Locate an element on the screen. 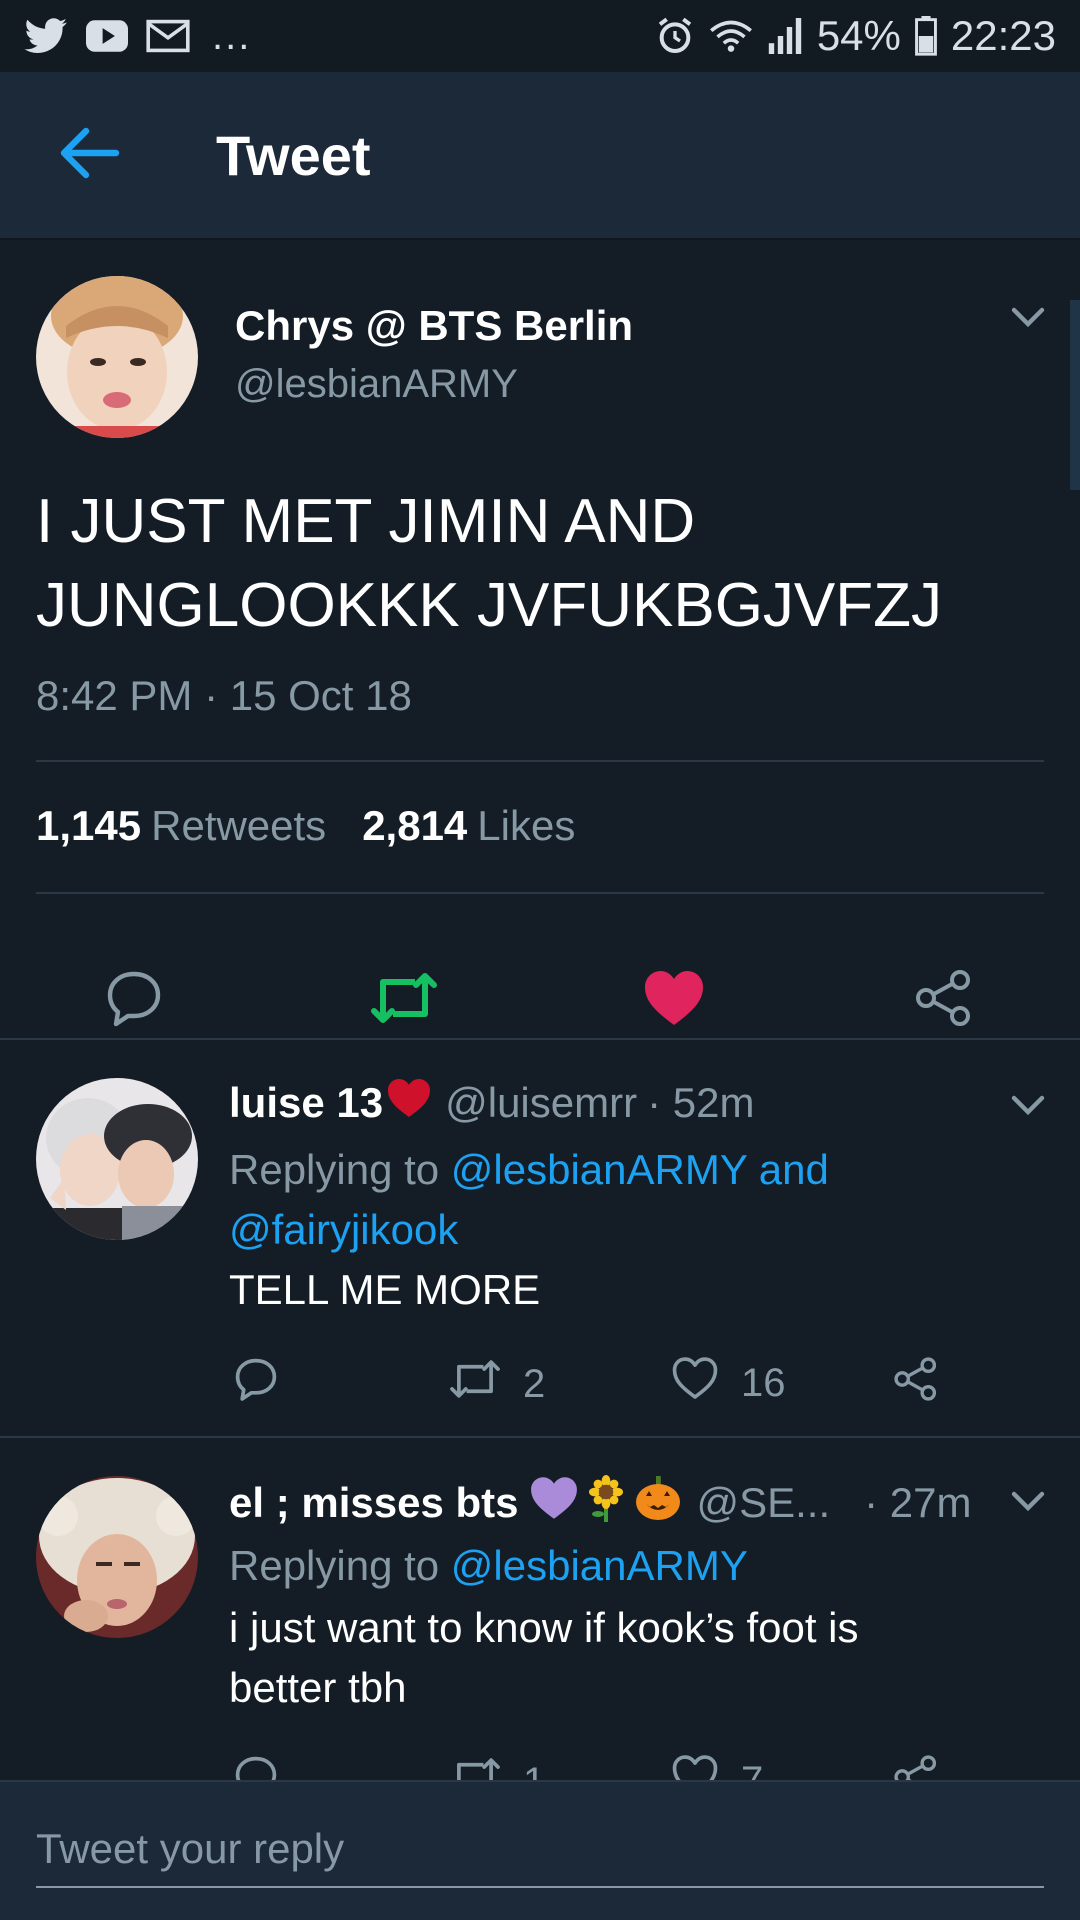  replying-to: Replying to @lesbianARMY is located at coordinates (639, 1566).